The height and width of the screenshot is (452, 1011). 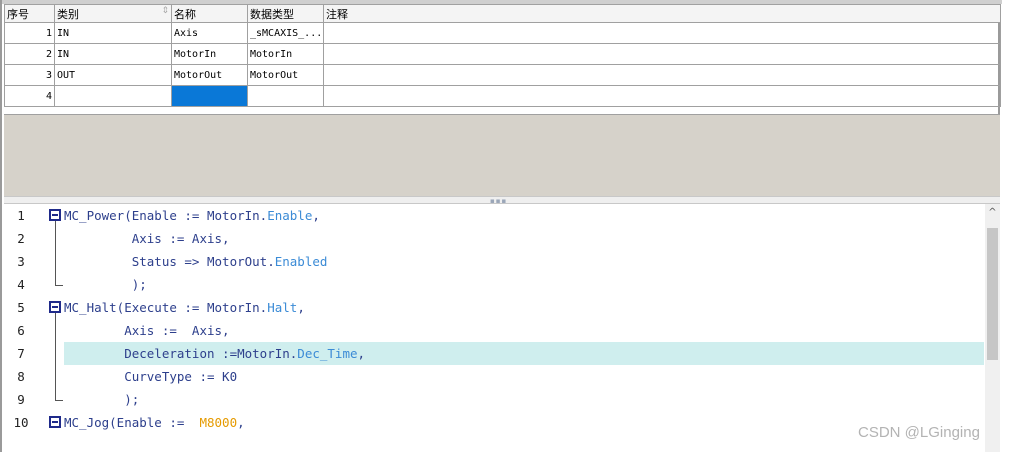 I want to click on line-number: 8, so click(x=21, y=376).